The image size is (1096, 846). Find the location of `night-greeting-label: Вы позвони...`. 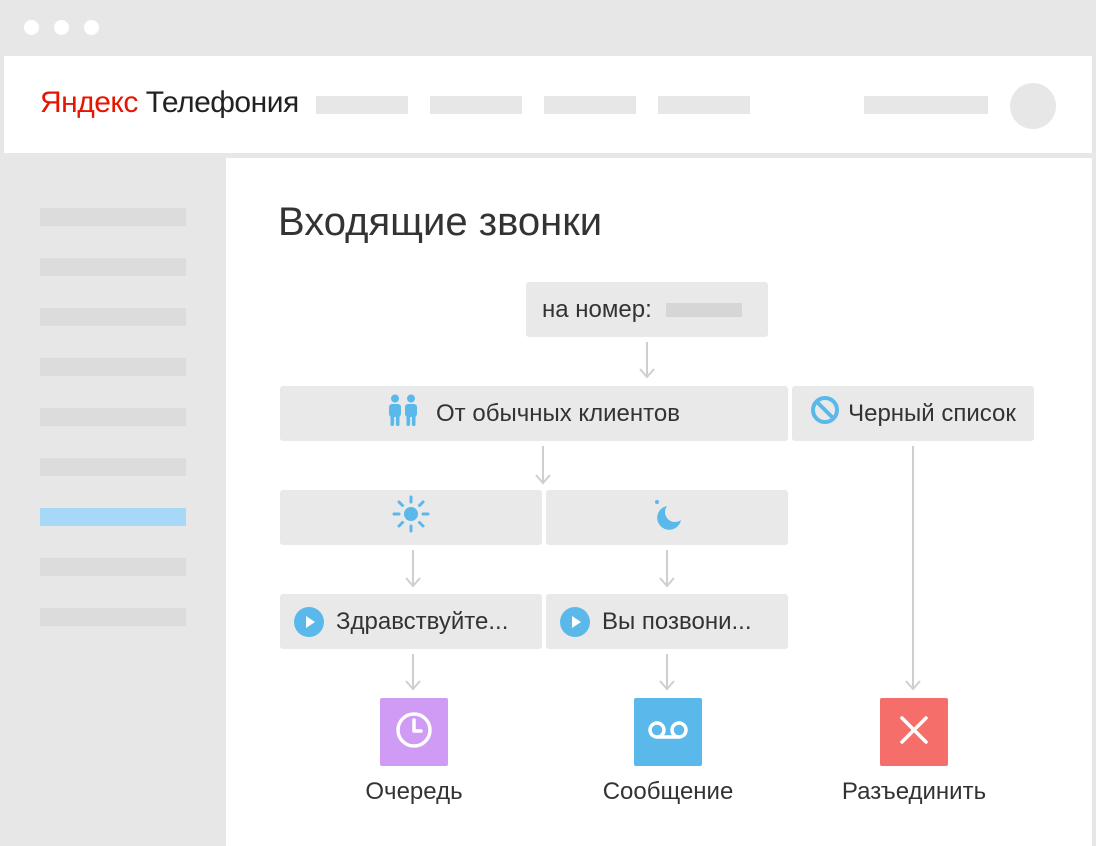

night-greeting-label: Вы позвони... is located at coordinates (677, 621).